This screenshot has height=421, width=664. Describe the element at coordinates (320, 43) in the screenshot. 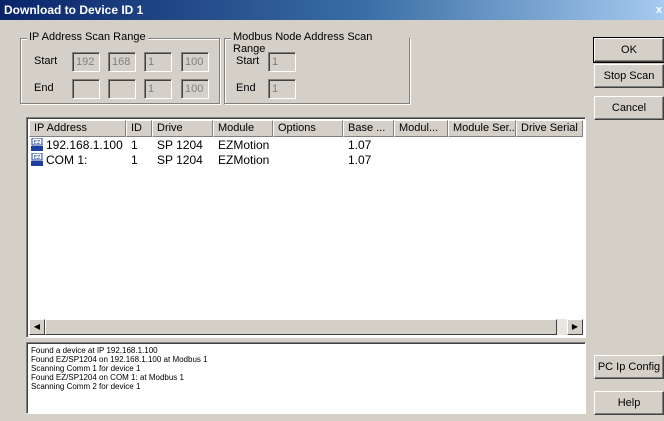

I see `modbus-scan-range-legend: Modbus Node Address Scan Range` at that location.